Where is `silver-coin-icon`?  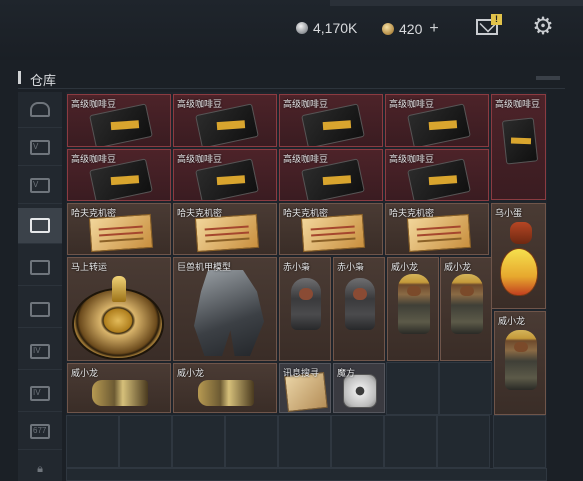
silver-coin-icon is located at coordinates (302, 28).